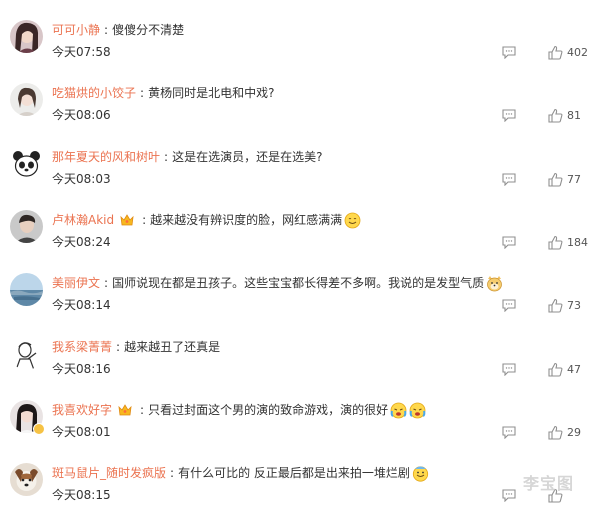 This screenshot has width=600, height=526. I want to click on comment-item: 吃猫烘的小饺子: 黄杨同时是北电和中戏? 今天08:06 81, so click(300, 114).